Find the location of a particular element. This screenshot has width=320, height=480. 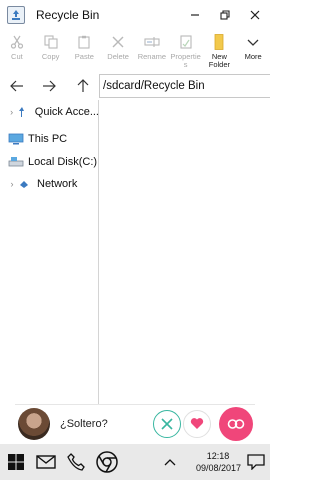

restore-icon is located at coordinates (225, 15).